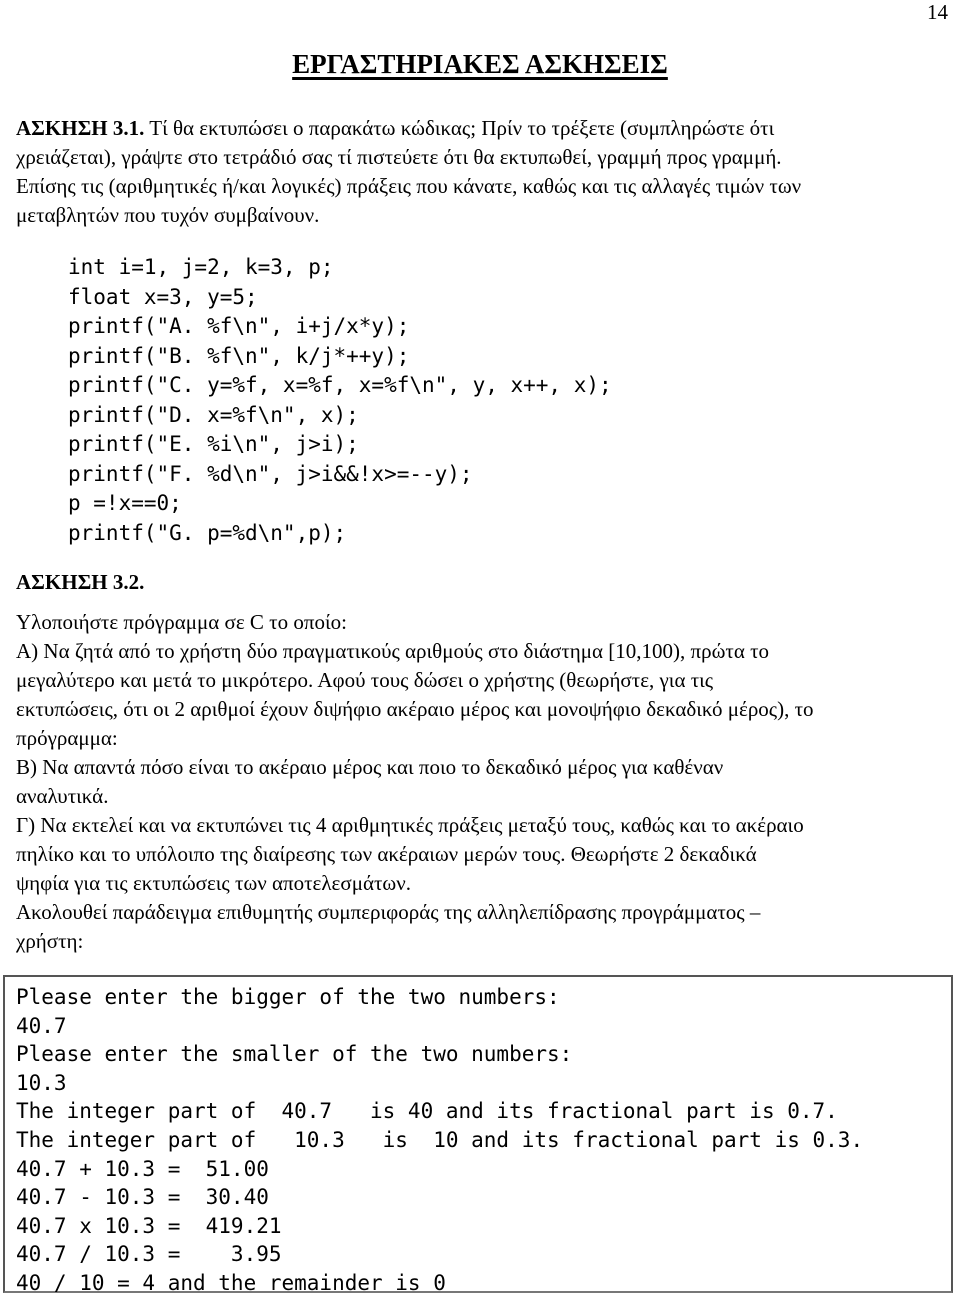  I want to click on output-line: 40.7 / 10.3 = 3.95, so click(149, 1254).